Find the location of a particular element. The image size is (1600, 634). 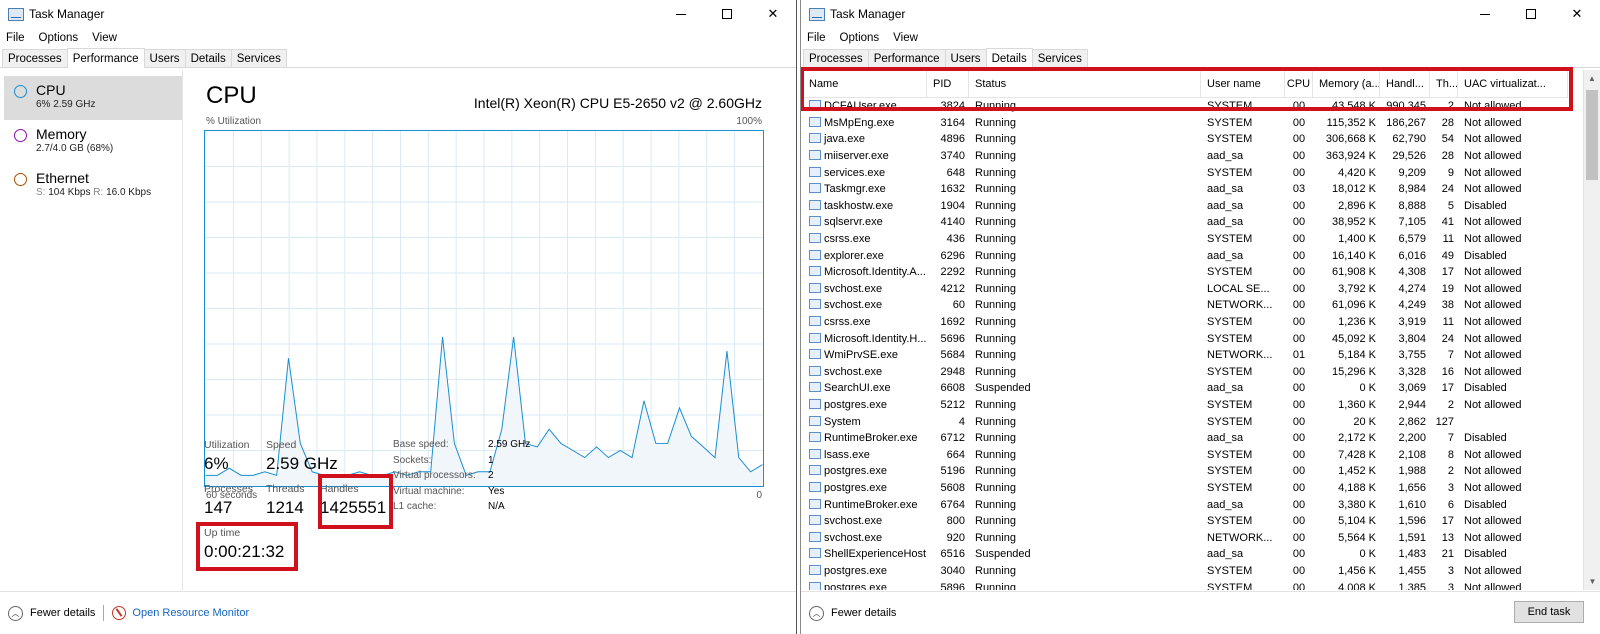

cell-memory: 16,140 K is located at coordinates (1353, 255).